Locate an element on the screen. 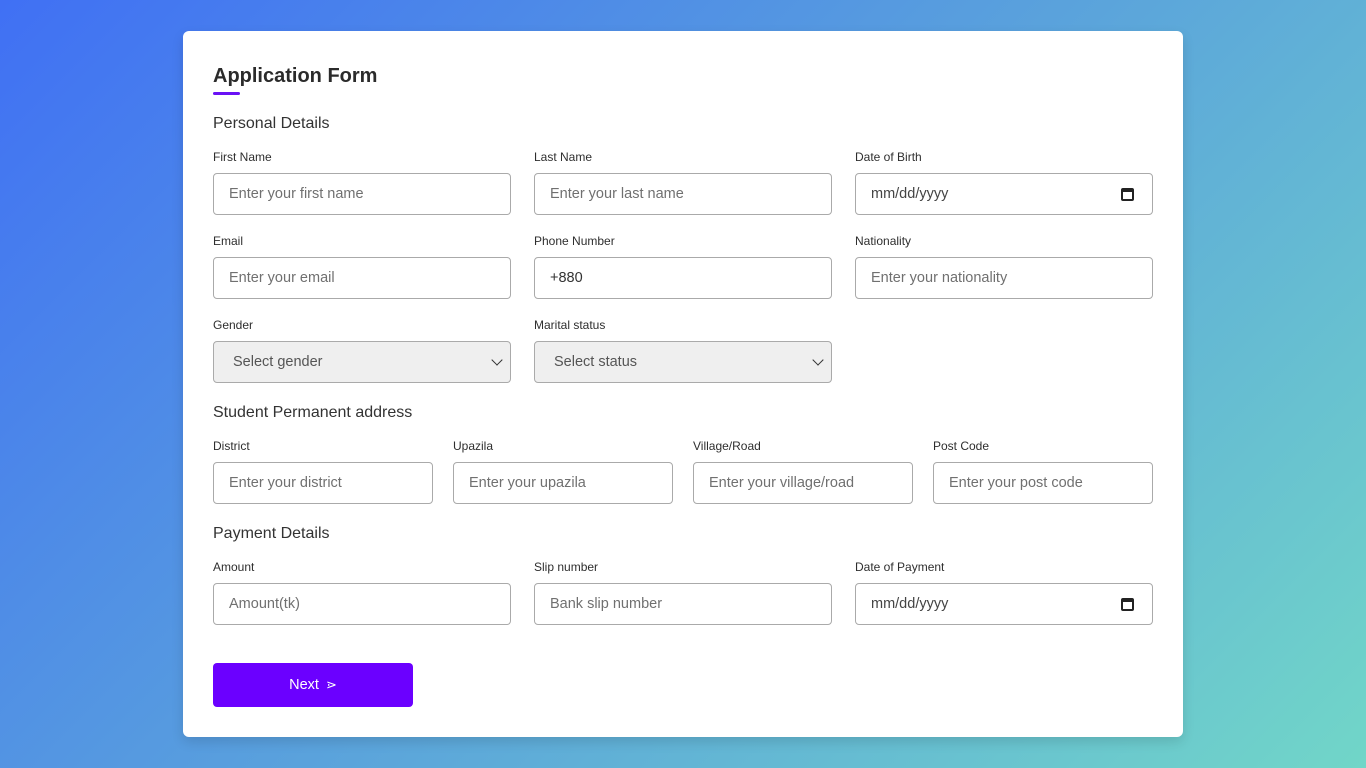  gender-label: Gender is located at coordinates (233, 325).